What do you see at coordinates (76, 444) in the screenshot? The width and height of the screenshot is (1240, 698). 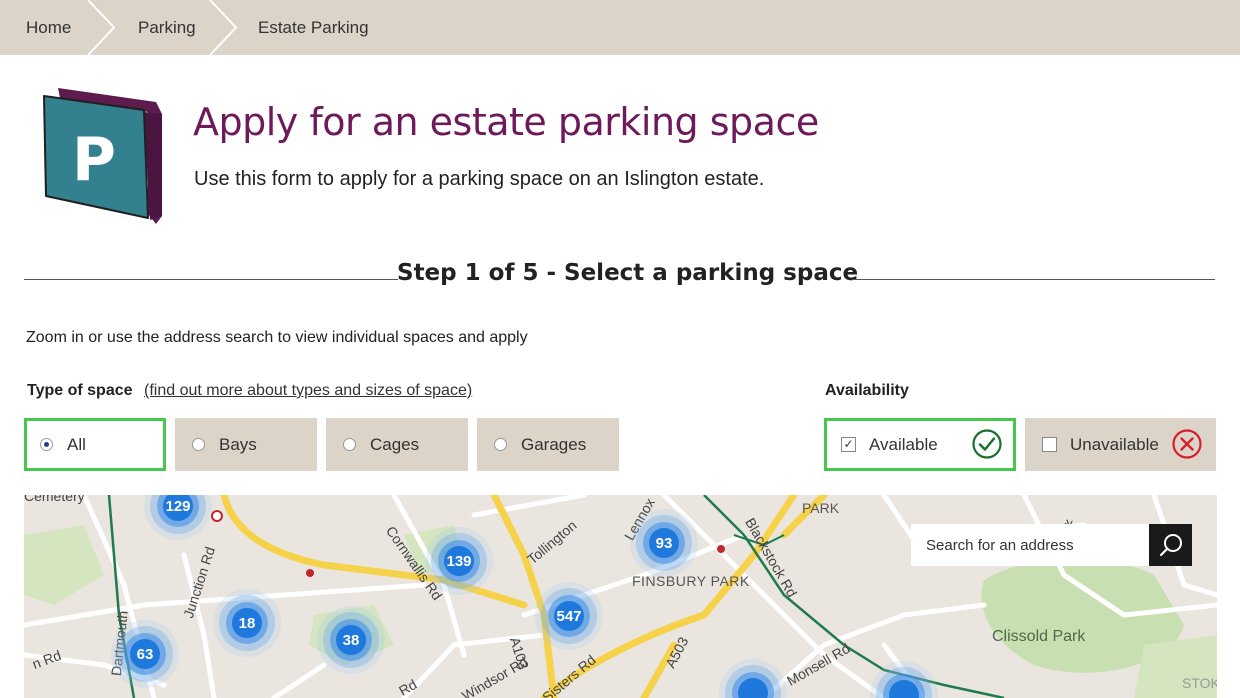 I see `option-label: All` at bounding box center [76, 444].